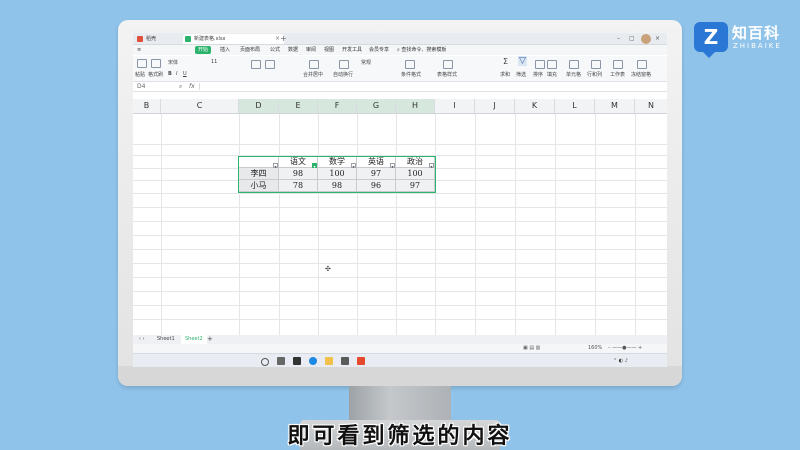 This screenshot has width=800, height=450. Describe the element at coordinates (170, 74) in the screenshot. I see `bold-button: B` at that location.